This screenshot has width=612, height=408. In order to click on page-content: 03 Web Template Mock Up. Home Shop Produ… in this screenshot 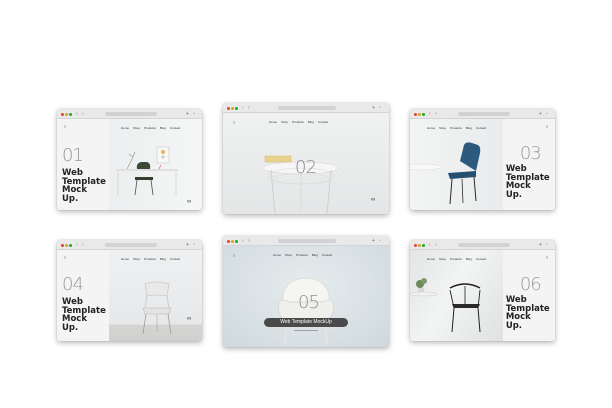, I will do `click(482, 164)`.